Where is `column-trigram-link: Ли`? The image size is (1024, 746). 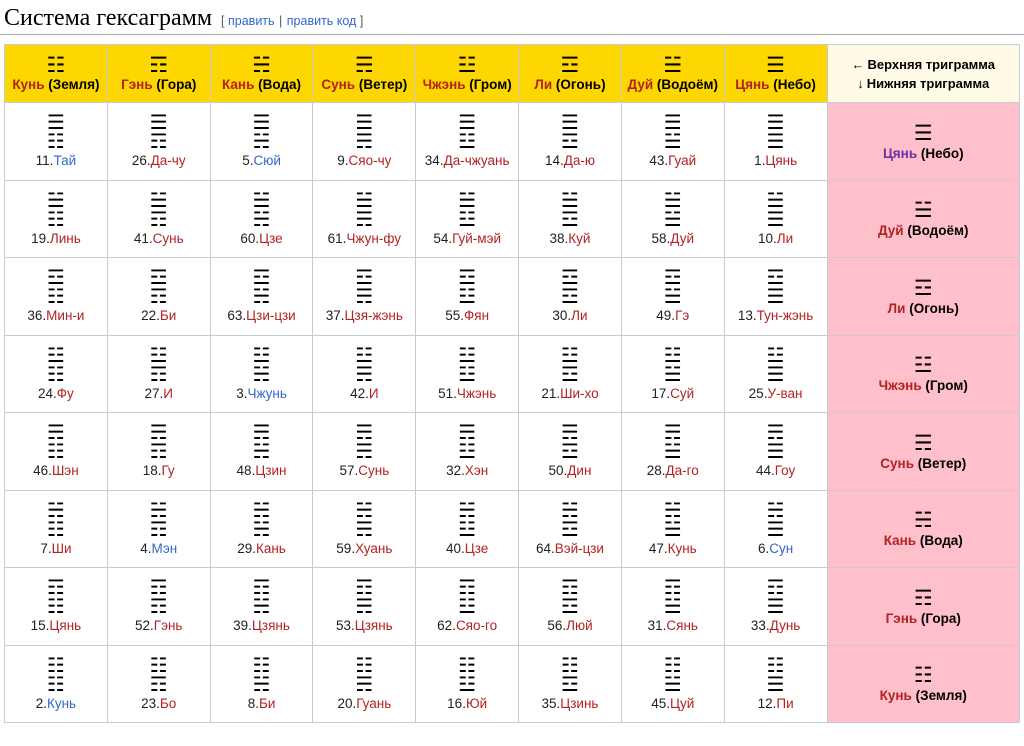
column-trigram-link: Ли is located at coordinates (543, 84).